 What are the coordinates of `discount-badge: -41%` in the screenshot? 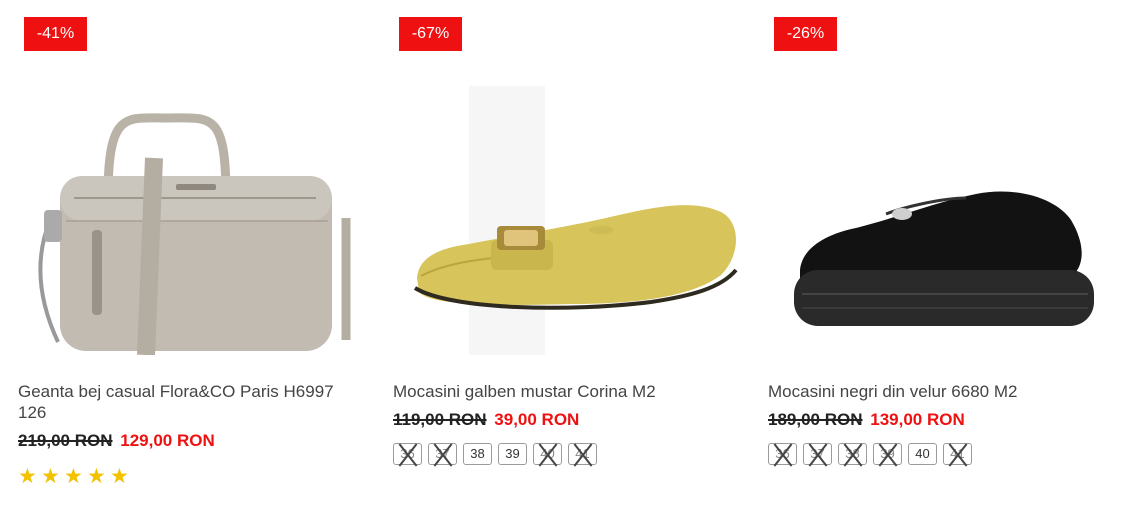 It's located at (55, 34).